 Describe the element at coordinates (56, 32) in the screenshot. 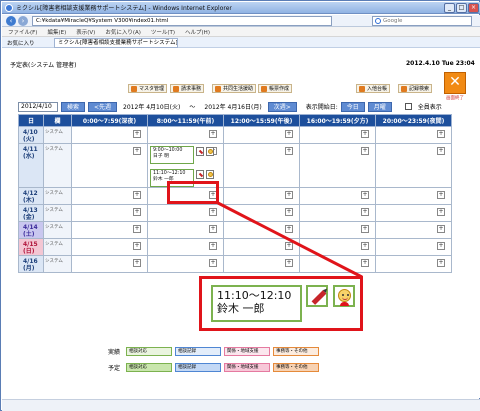

I see `menu-edit: 編集(E)` at that location.